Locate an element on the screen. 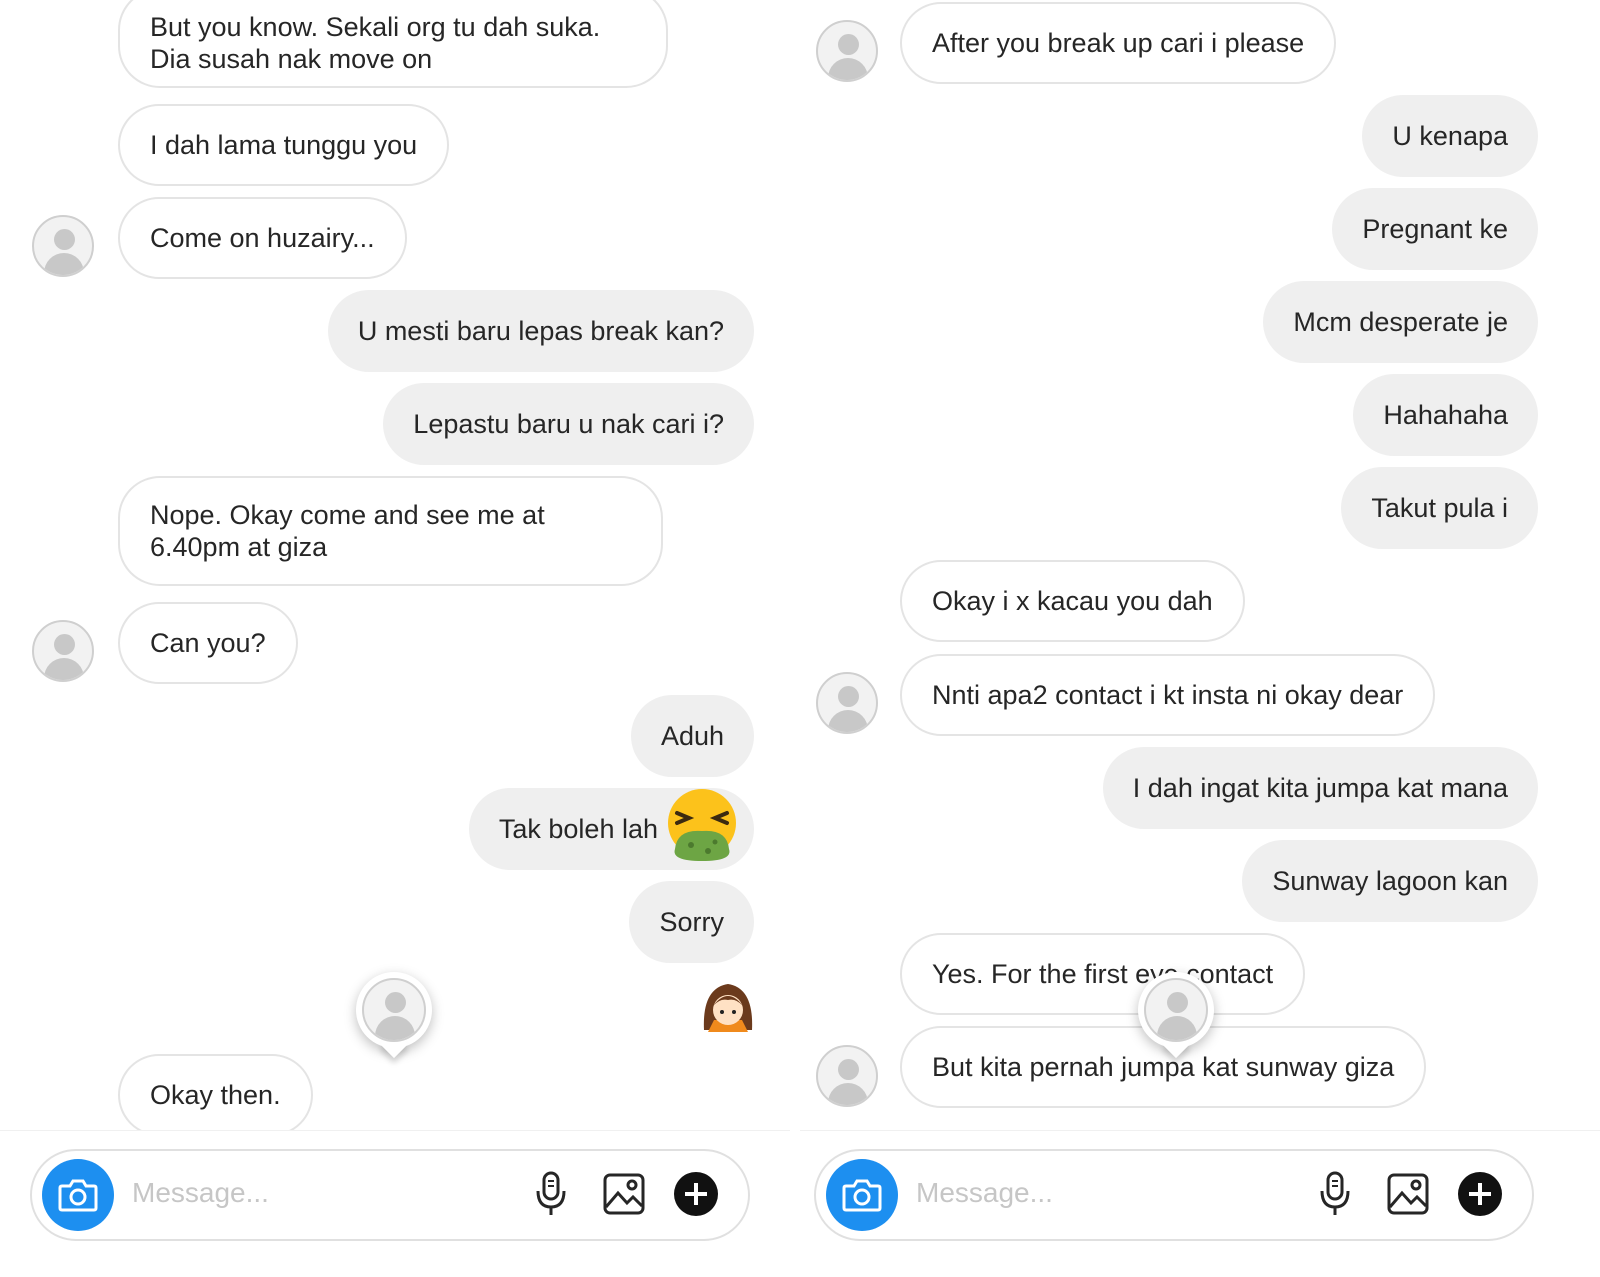 The image size is (1600, 1277). message-text: U mesti baru lepas break kan? is located at coordinates (540, 331).